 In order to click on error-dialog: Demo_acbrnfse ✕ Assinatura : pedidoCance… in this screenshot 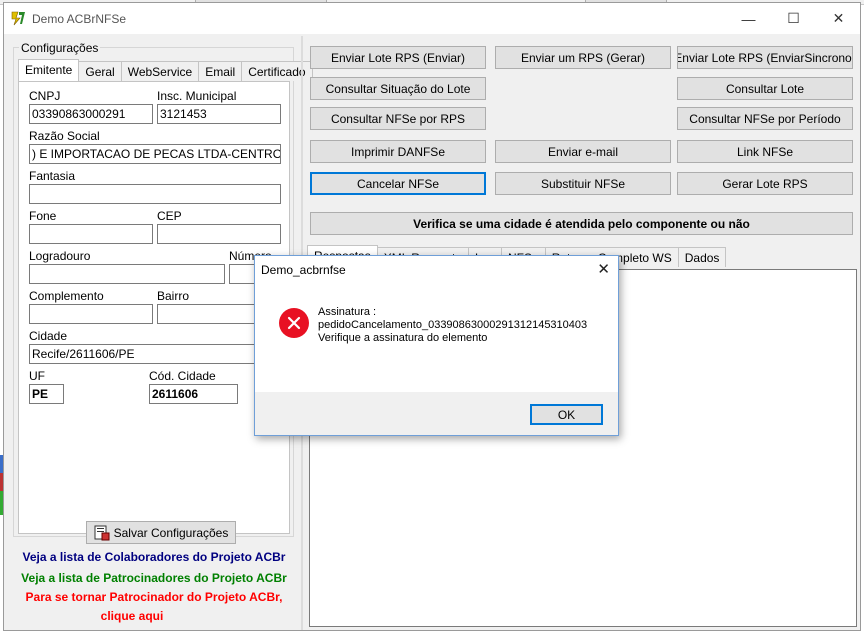, I will do `click(436, 345)`.